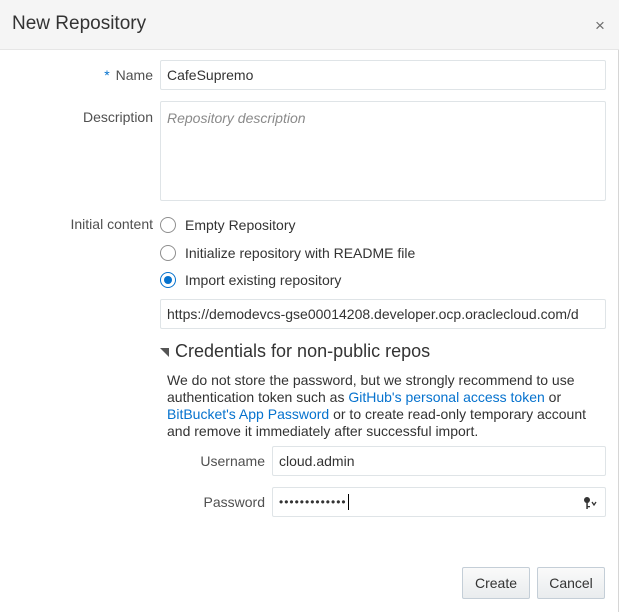 The image size is (619, 612). I want to click on username-input: cloud.admin, so click(439, 461).